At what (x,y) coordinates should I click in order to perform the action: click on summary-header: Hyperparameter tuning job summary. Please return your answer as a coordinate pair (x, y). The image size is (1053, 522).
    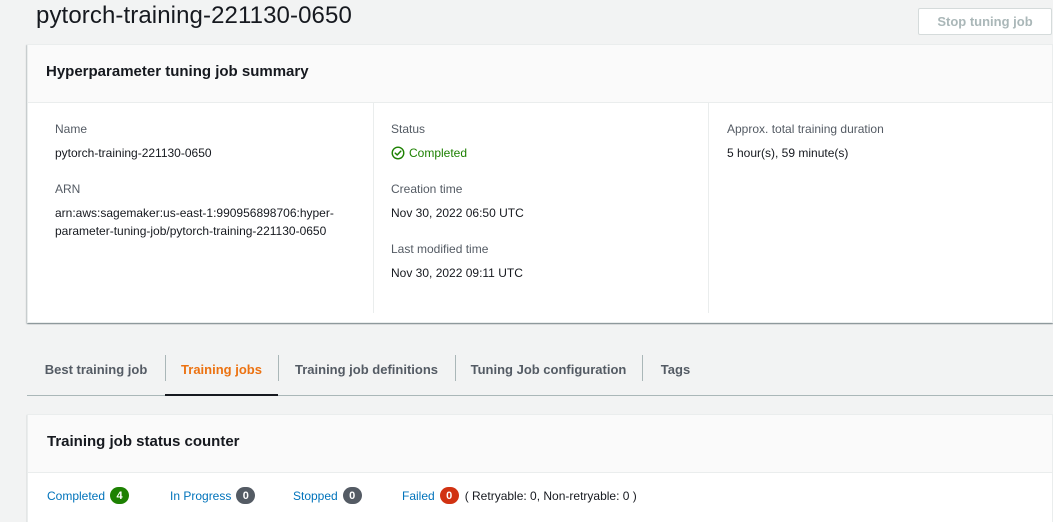
    Looking at the image, I should click on (540, 74).